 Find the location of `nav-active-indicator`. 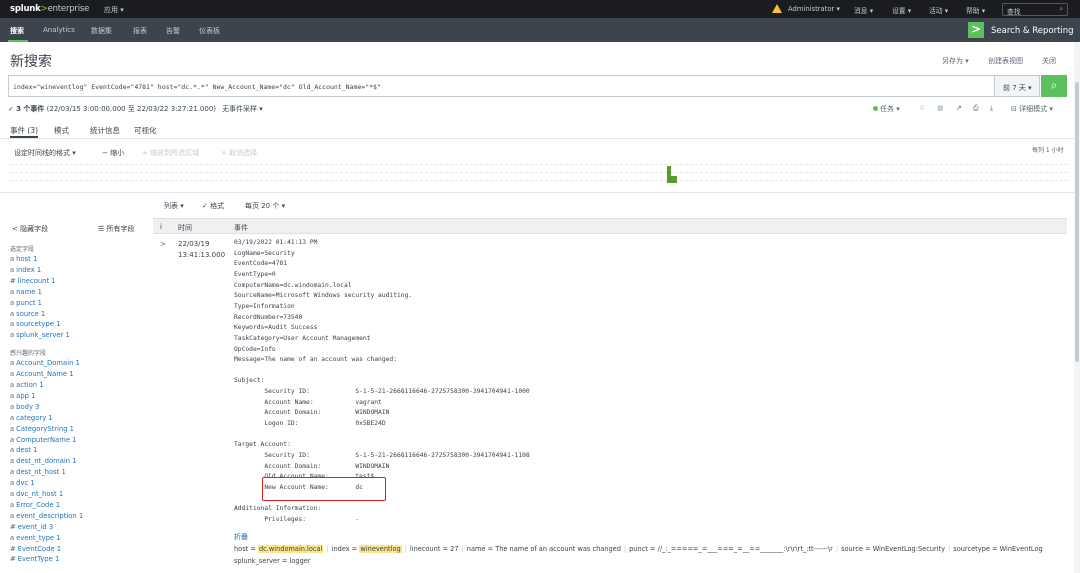

nav-active-indicator is located at coordinates (18, 41).